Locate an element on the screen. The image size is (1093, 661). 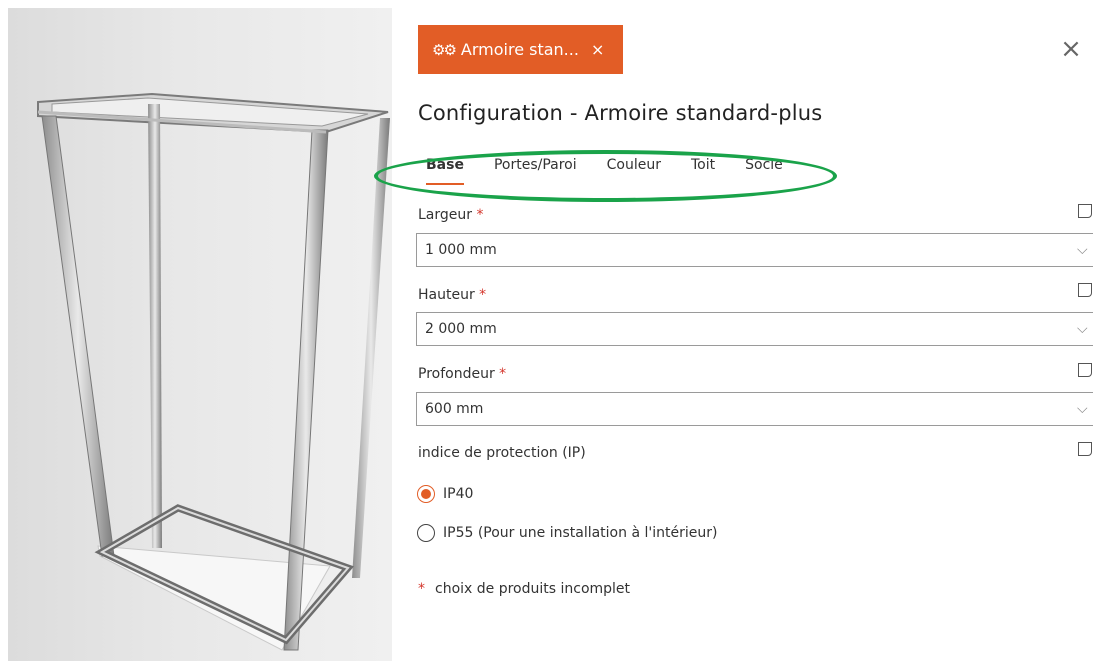
product-chip: ⚙⚙ Armoire stan... × is located at coordinates (520, 49).